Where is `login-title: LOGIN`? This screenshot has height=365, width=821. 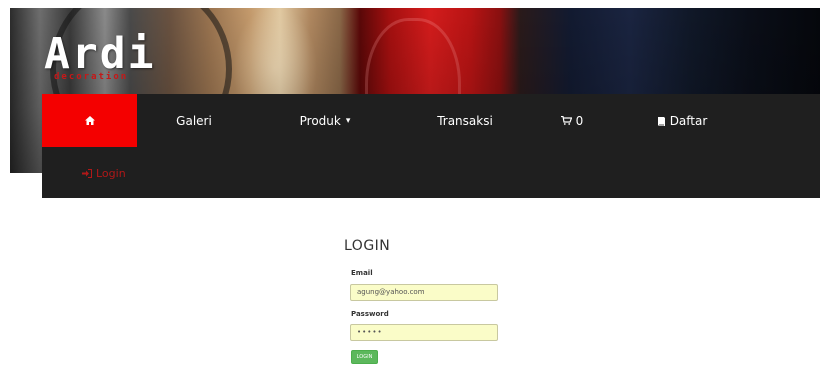
login-title: LOGIN is located at coordinates (367, 246).